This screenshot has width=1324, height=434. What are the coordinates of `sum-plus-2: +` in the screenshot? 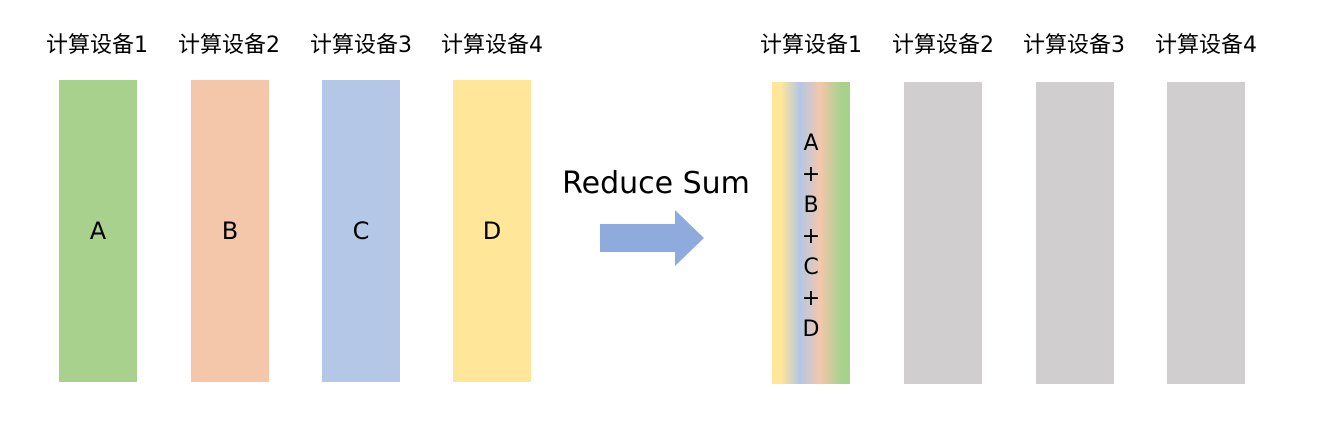 It's located at (811, 236).